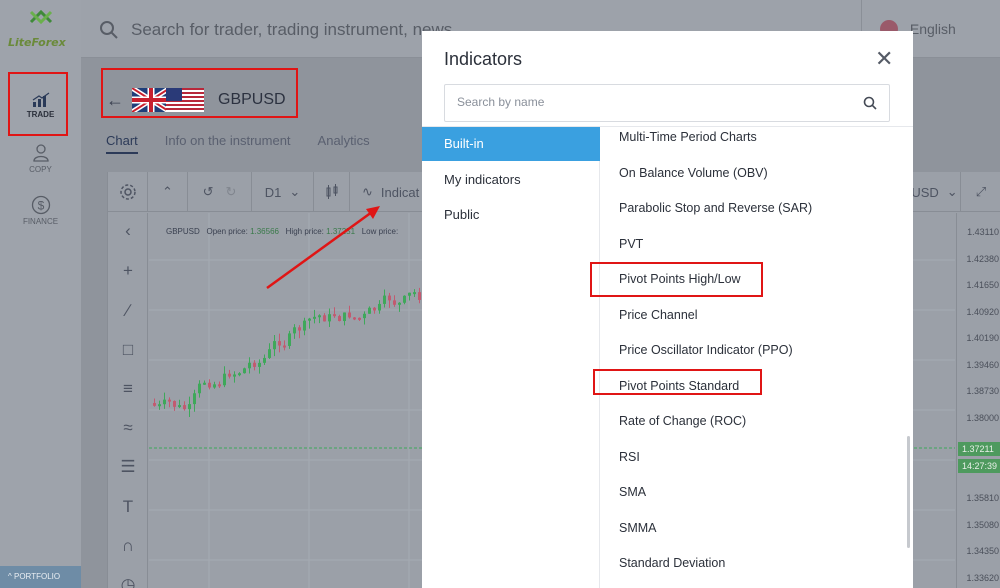 The image size is (1000, 588). What do you see at coordinates (759, 137) in the screenshot?
I see `indicator-item: Multi-Time Period Charts` at bounding box center [759, 137].